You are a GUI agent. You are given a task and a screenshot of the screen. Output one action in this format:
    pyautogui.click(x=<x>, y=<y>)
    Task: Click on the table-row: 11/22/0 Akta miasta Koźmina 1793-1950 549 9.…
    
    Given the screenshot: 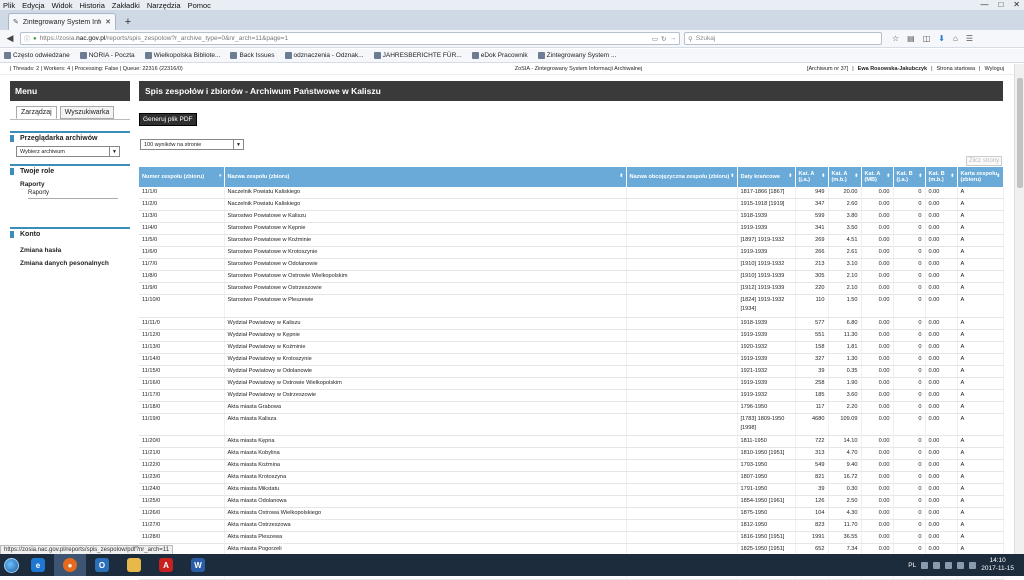 What is the action you would take?
    pyautogui.click(x=571, y=465)
    